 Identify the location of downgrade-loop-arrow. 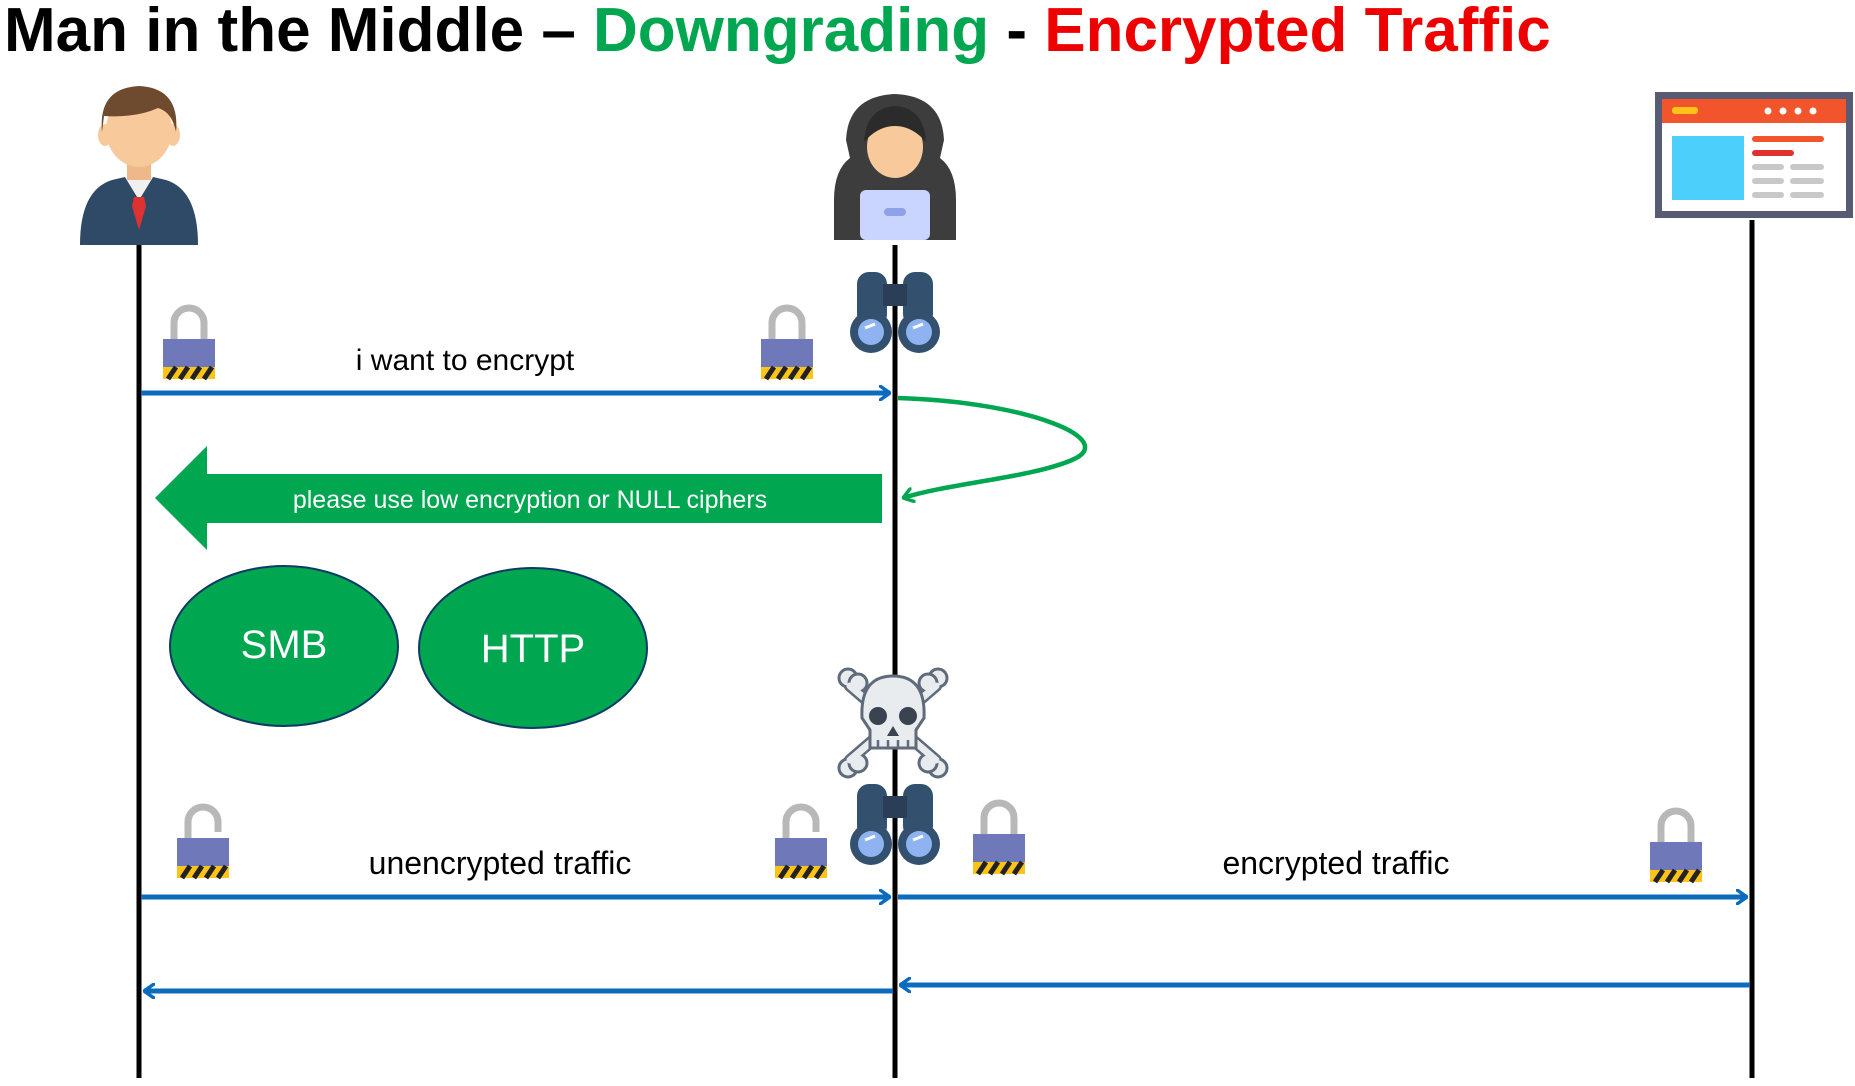
(992, 446).